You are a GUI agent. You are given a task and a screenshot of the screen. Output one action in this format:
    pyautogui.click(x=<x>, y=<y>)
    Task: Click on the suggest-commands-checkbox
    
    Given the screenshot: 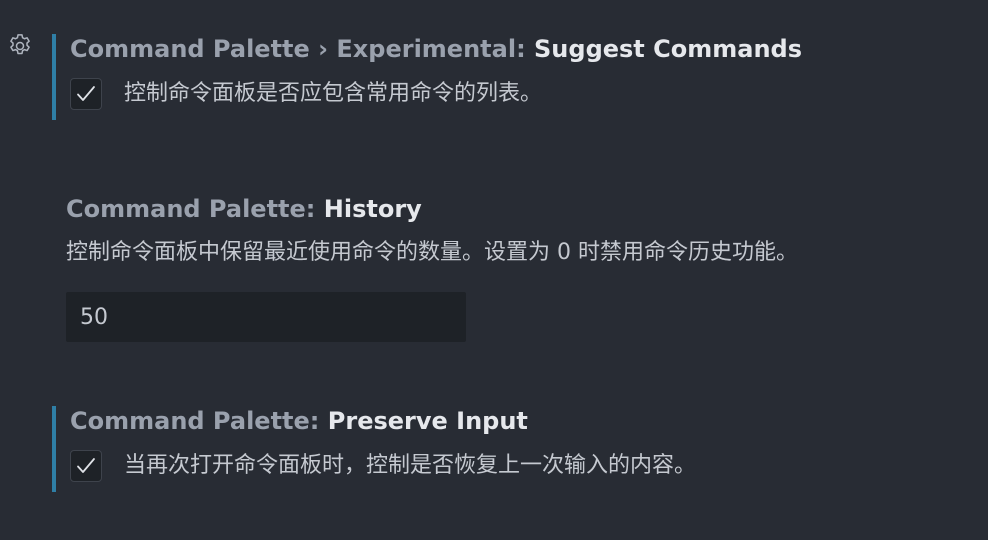 What is the action you would take?
    pyautogui.click(x=86, y=94)
    